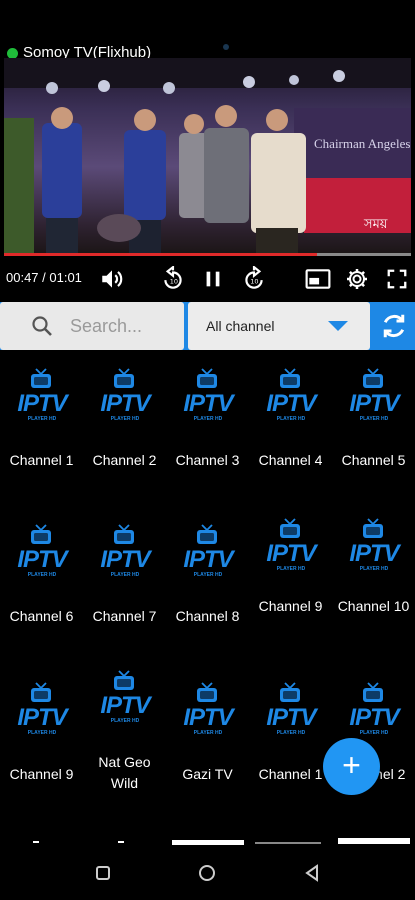  I want to click on channel-item: IPTV PLAYER HD Channel 9, so click(41, 596).